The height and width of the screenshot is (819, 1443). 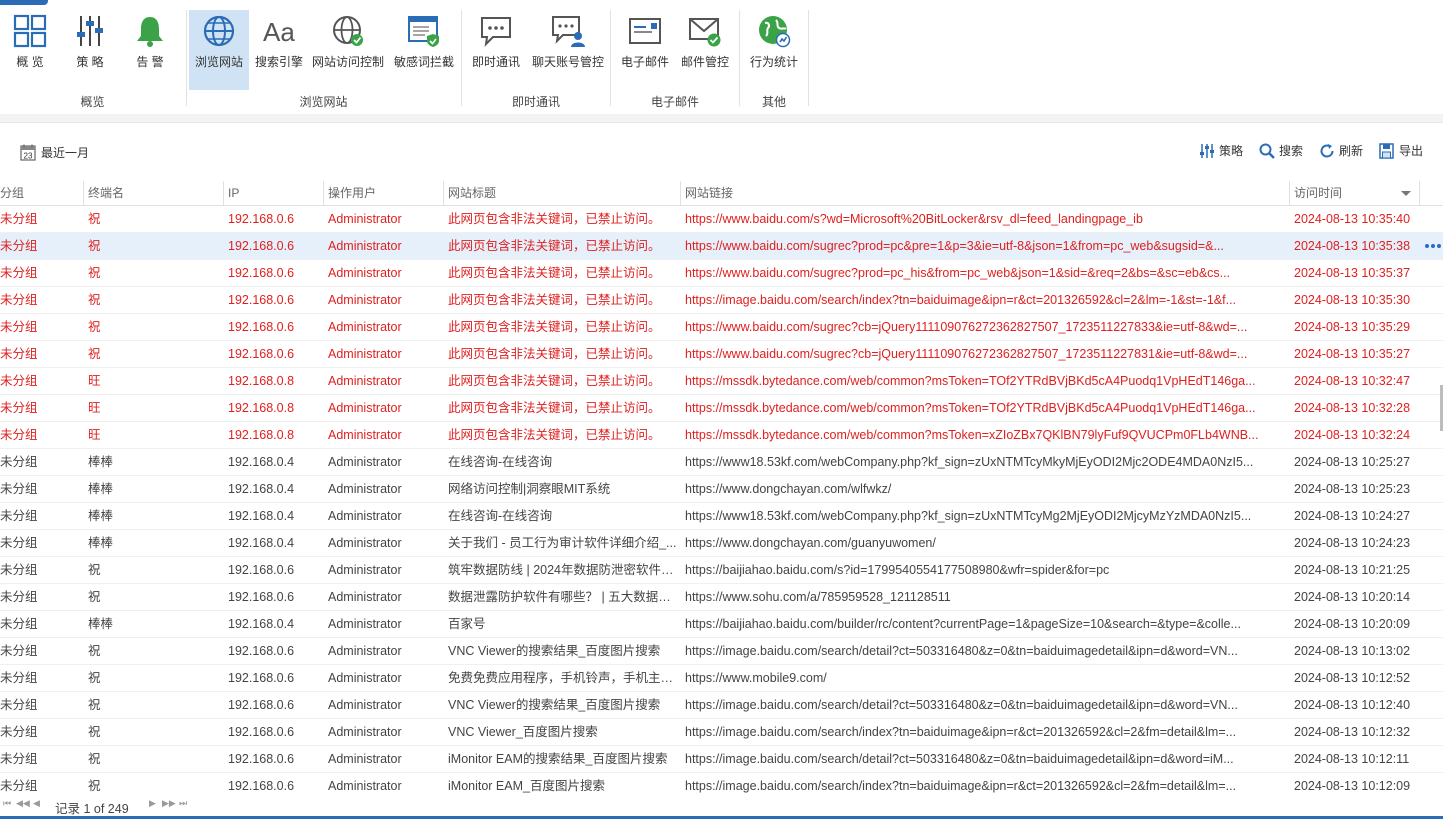 What do you see at coordinates (985, 193) in the screenshot?
I see `column-header-url: 网站链接` at bounding box center [985, 193].